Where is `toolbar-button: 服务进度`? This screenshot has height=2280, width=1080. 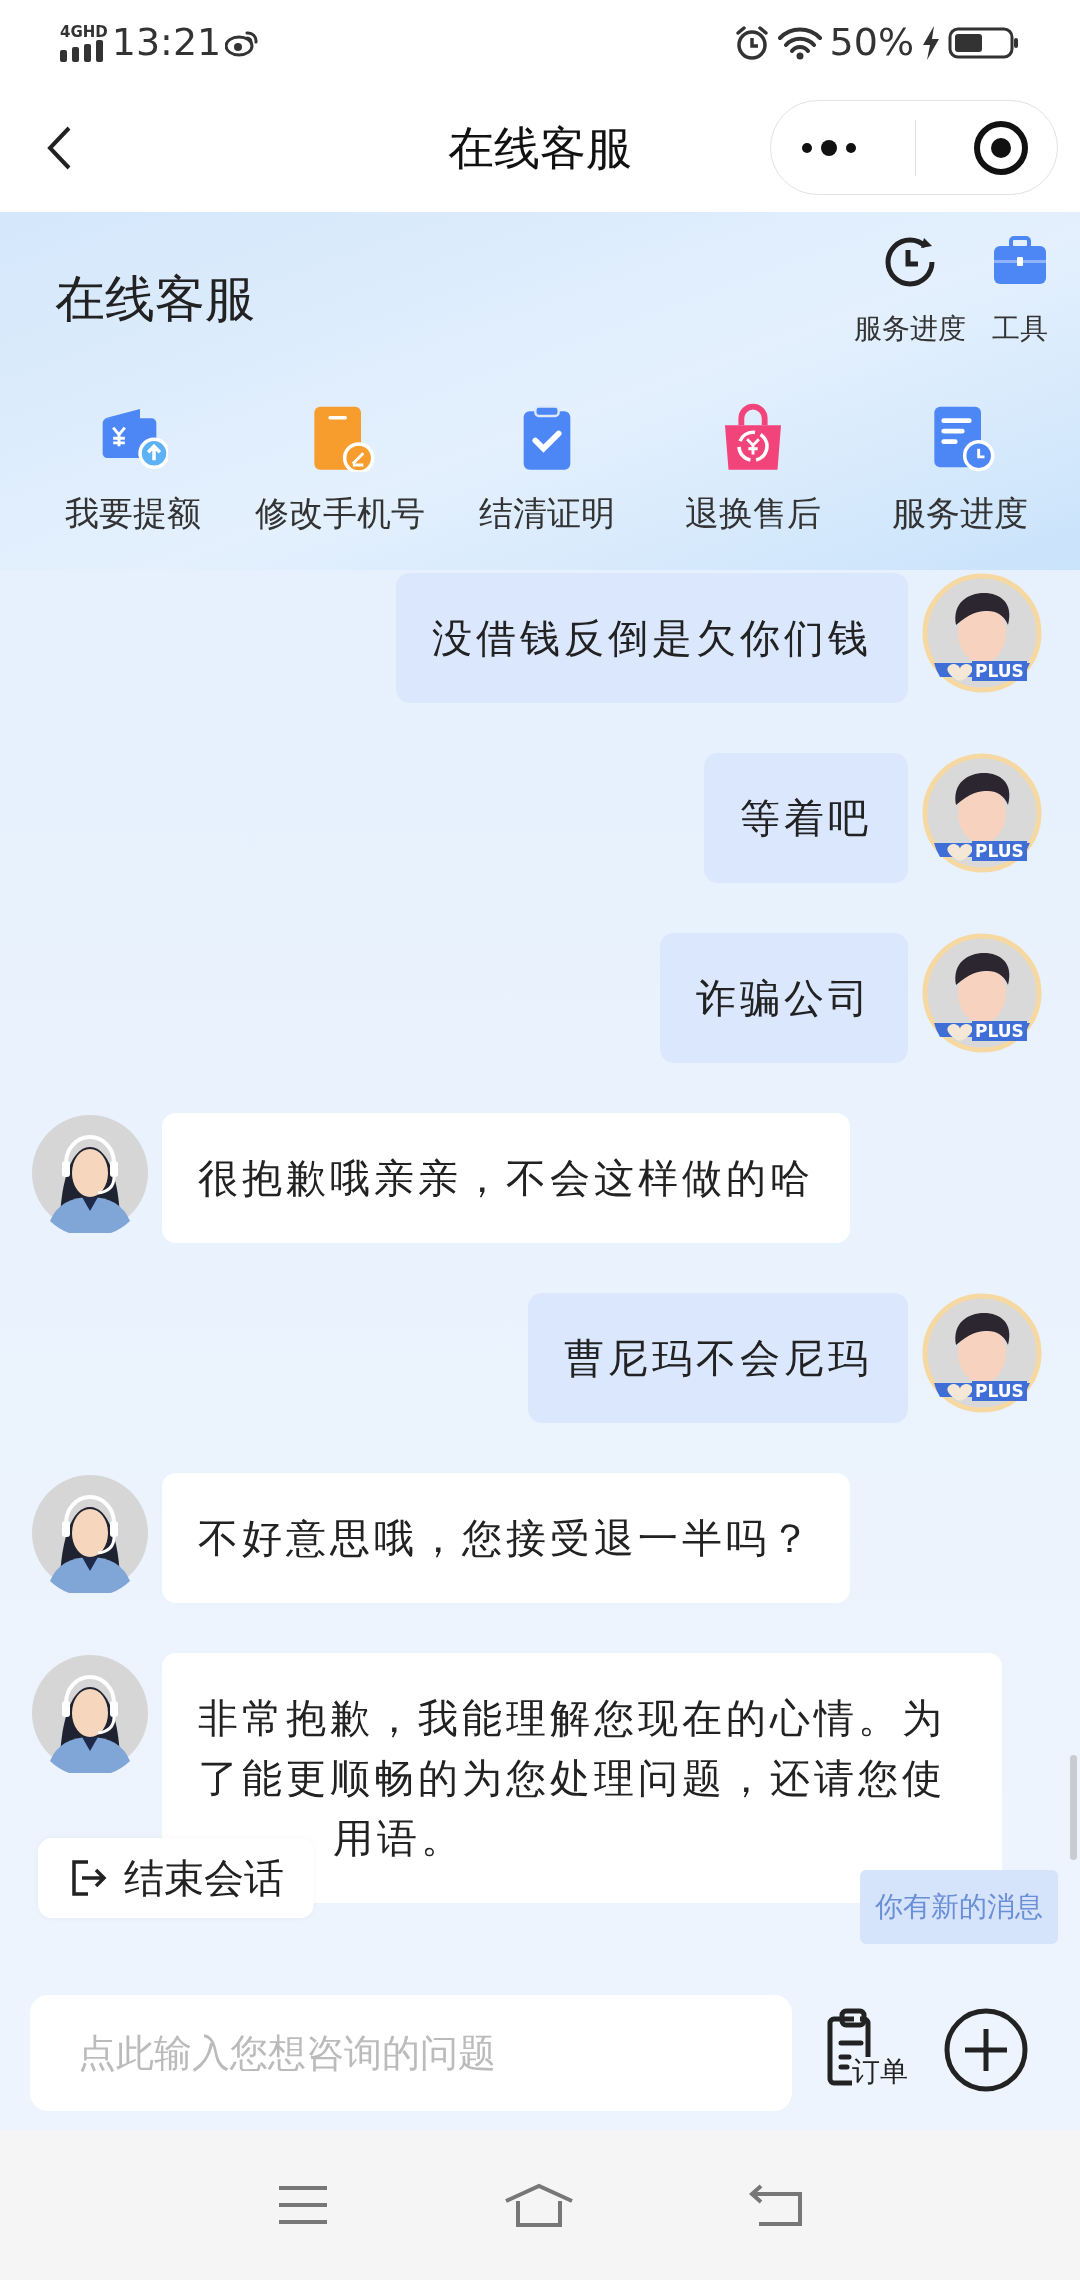 toolbar-button: 服务进度 is located at coordinates (910, 307).